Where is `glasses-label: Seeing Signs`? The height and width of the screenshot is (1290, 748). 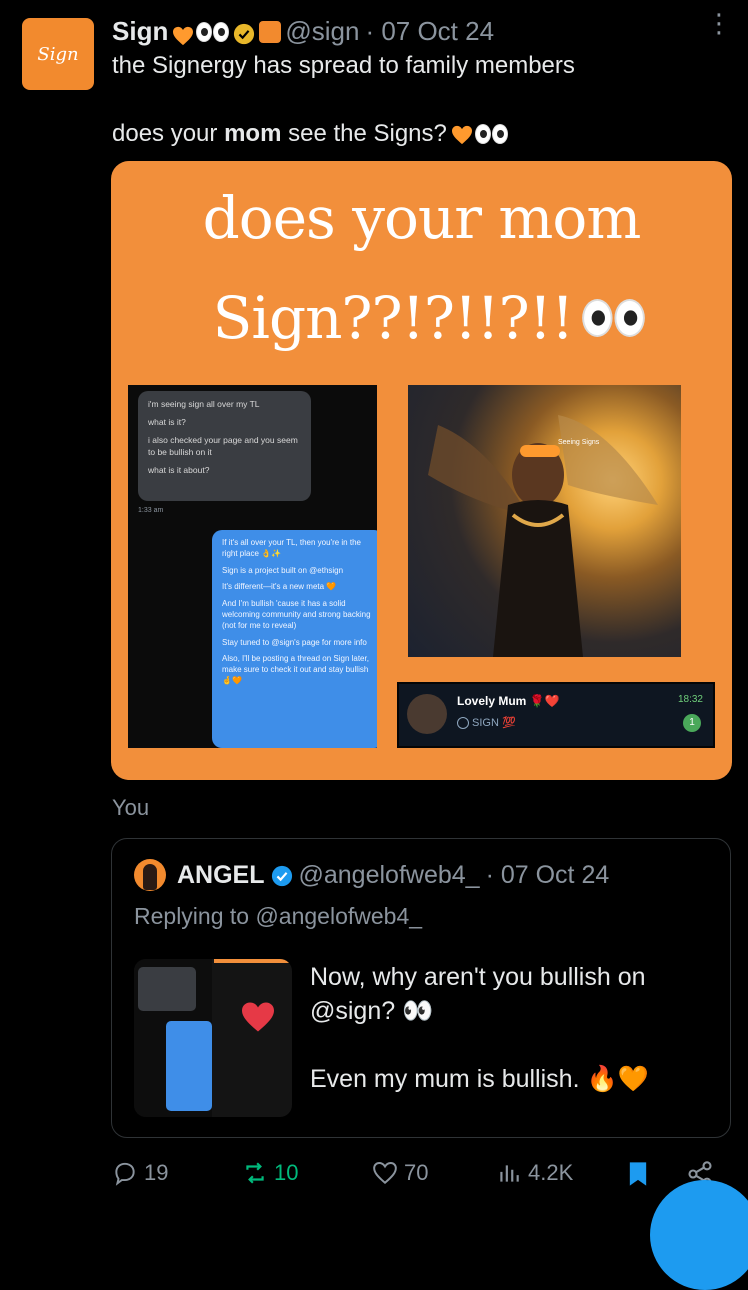
glasses-label: Seeing Signs is located at coordinates (579, 442).